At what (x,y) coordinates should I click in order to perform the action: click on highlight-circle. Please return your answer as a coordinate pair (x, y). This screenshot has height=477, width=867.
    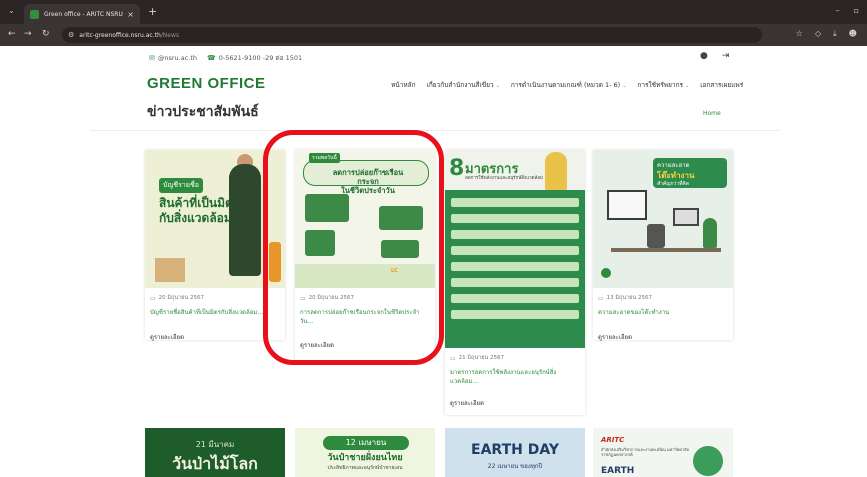
    Looking at the image, I should click on (353, 247).